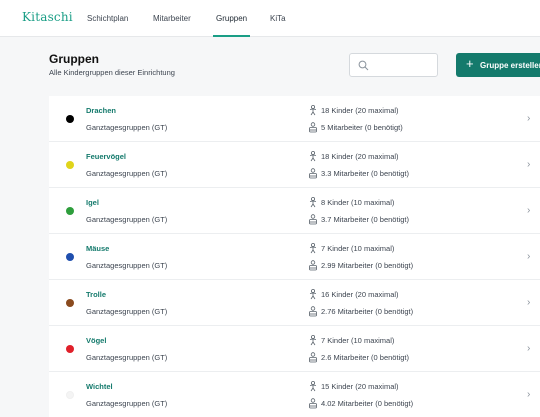  What do you see at coordinates (74, 59) in the screenshot?
I see `page-title: Gruppen` at bounding box center [74, 59].